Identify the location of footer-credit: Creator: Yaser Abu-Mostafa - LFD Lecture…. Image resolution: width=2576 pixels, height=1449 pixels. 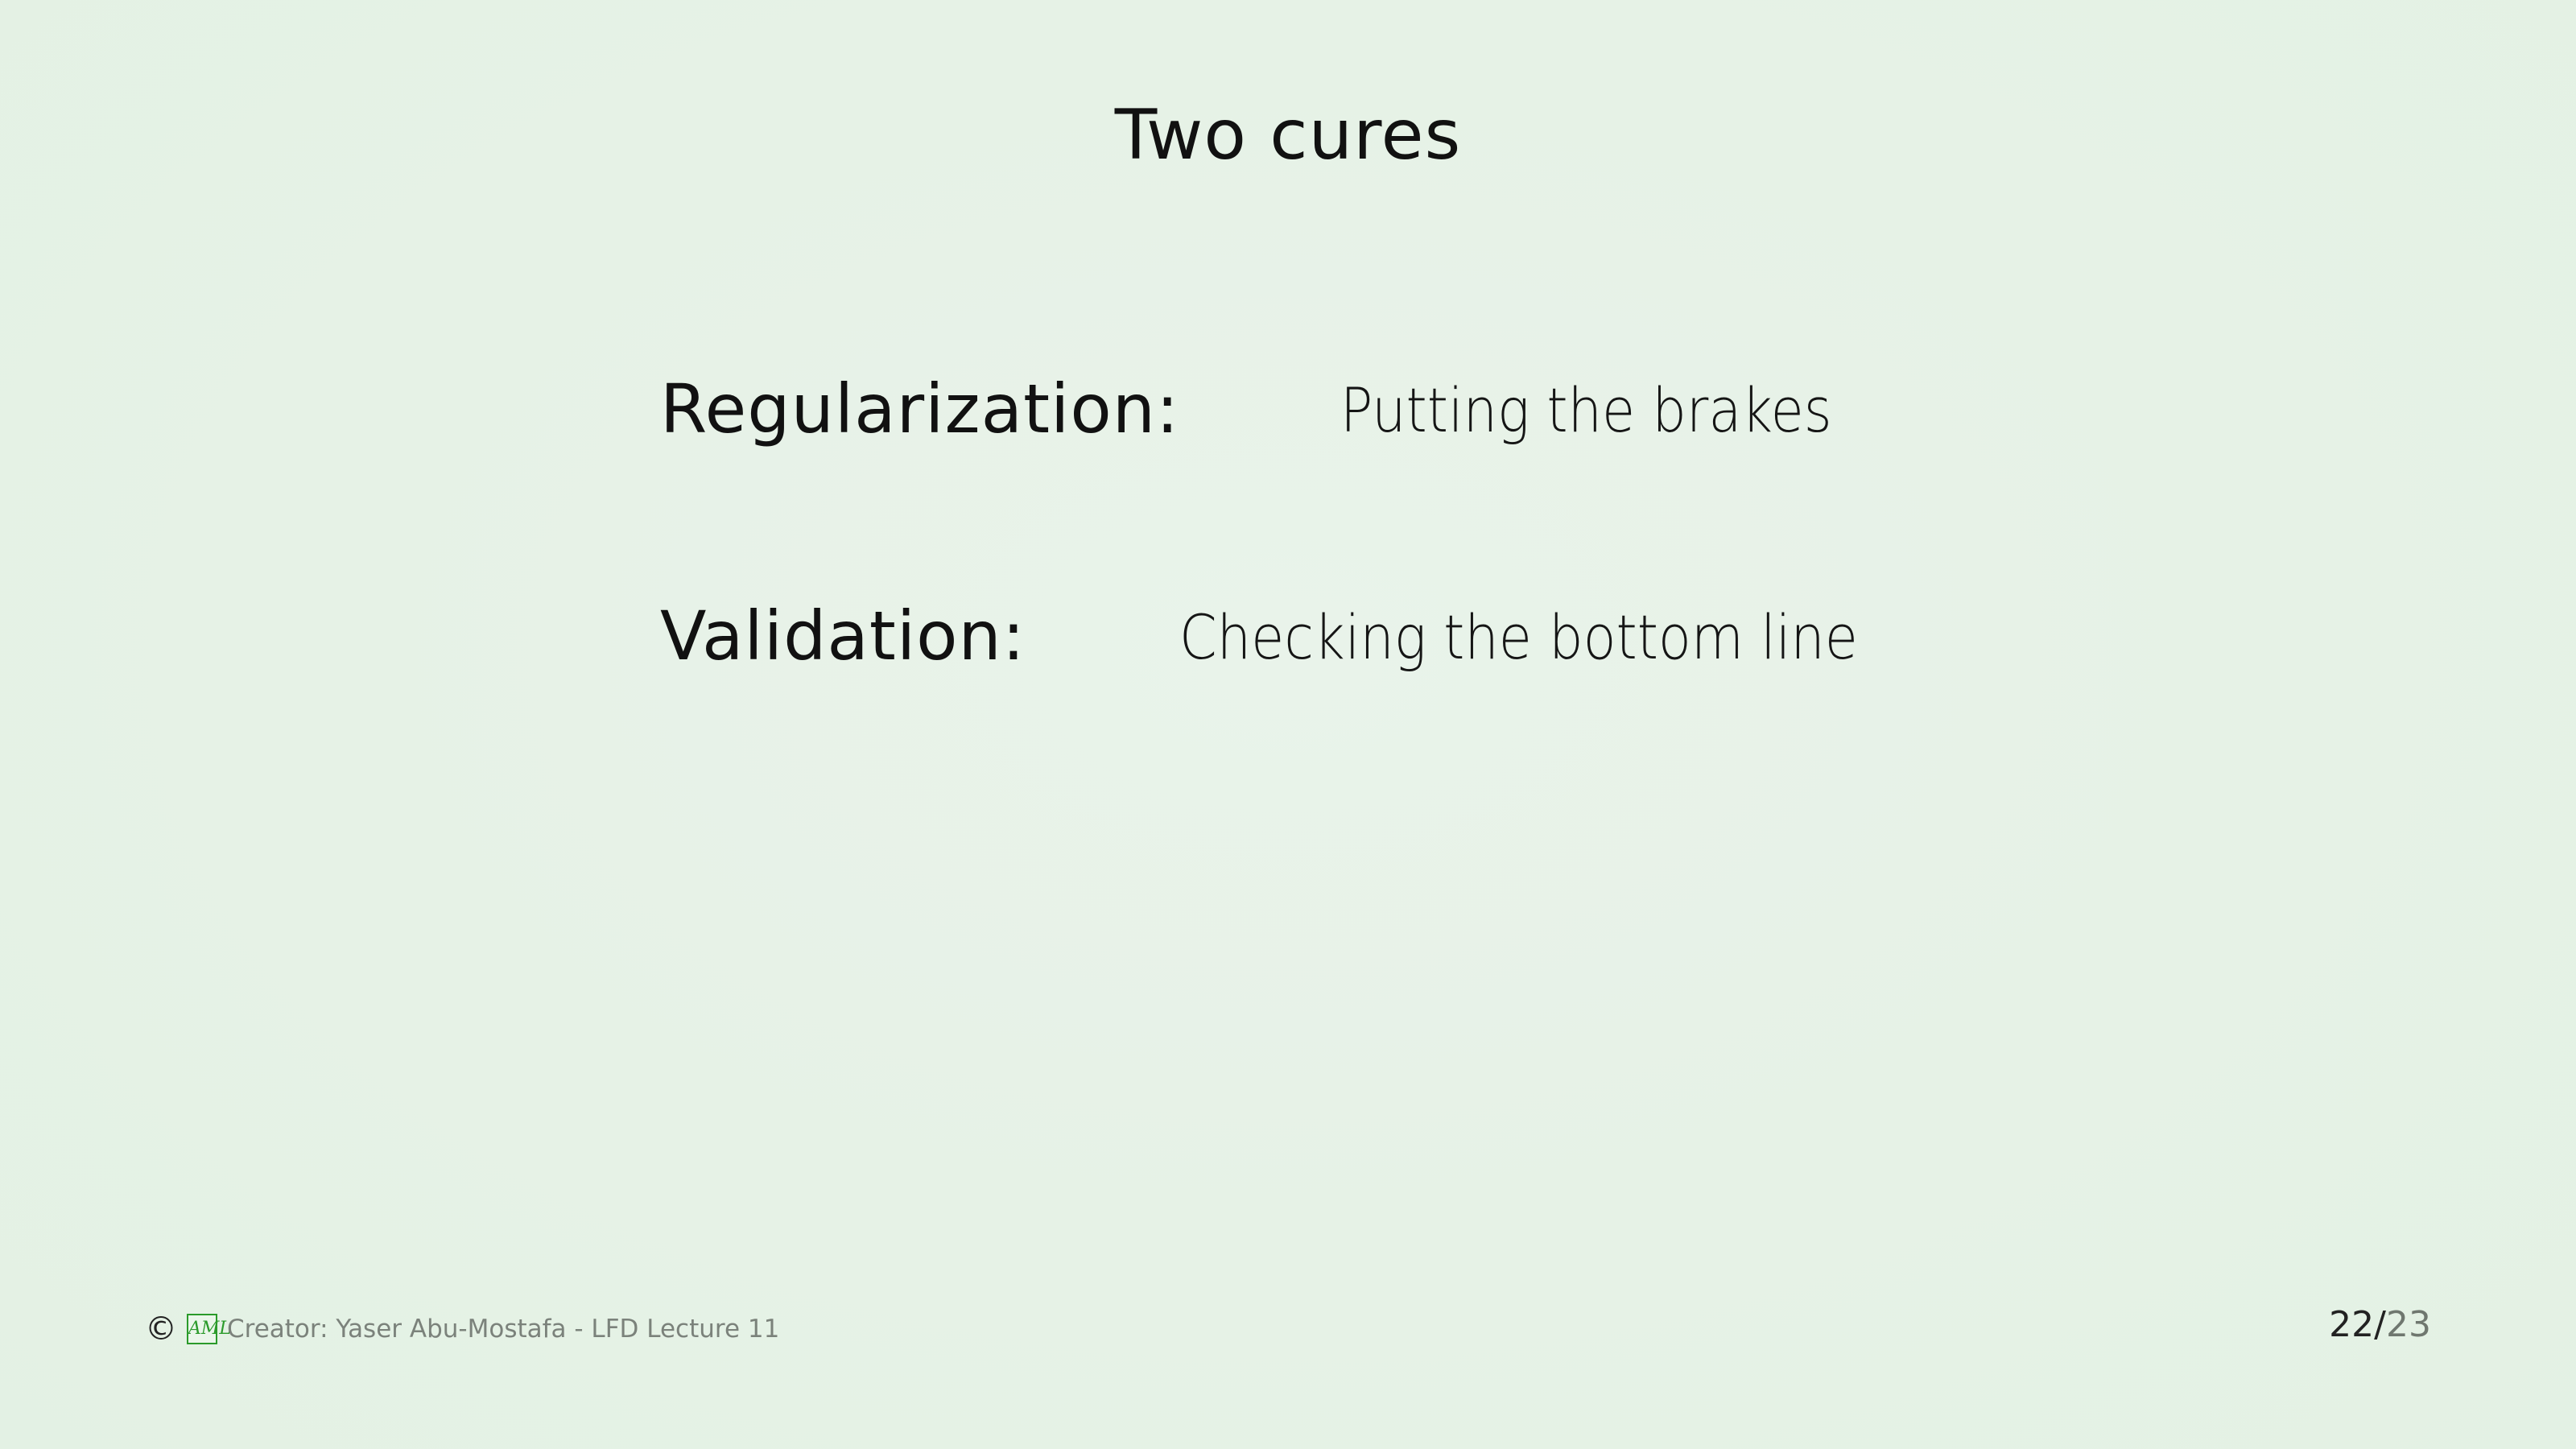
(504, 1329).